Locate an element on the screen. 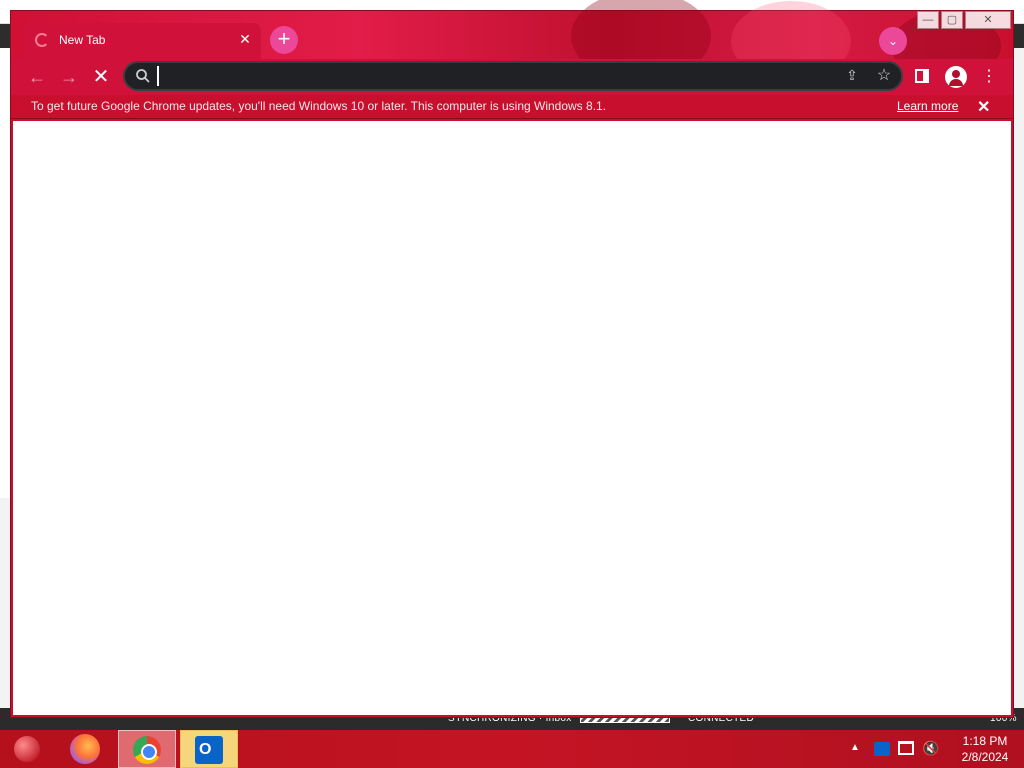 The image size is (1024, 768). share-icon: ⇪ is located at coordinates (852, 76).